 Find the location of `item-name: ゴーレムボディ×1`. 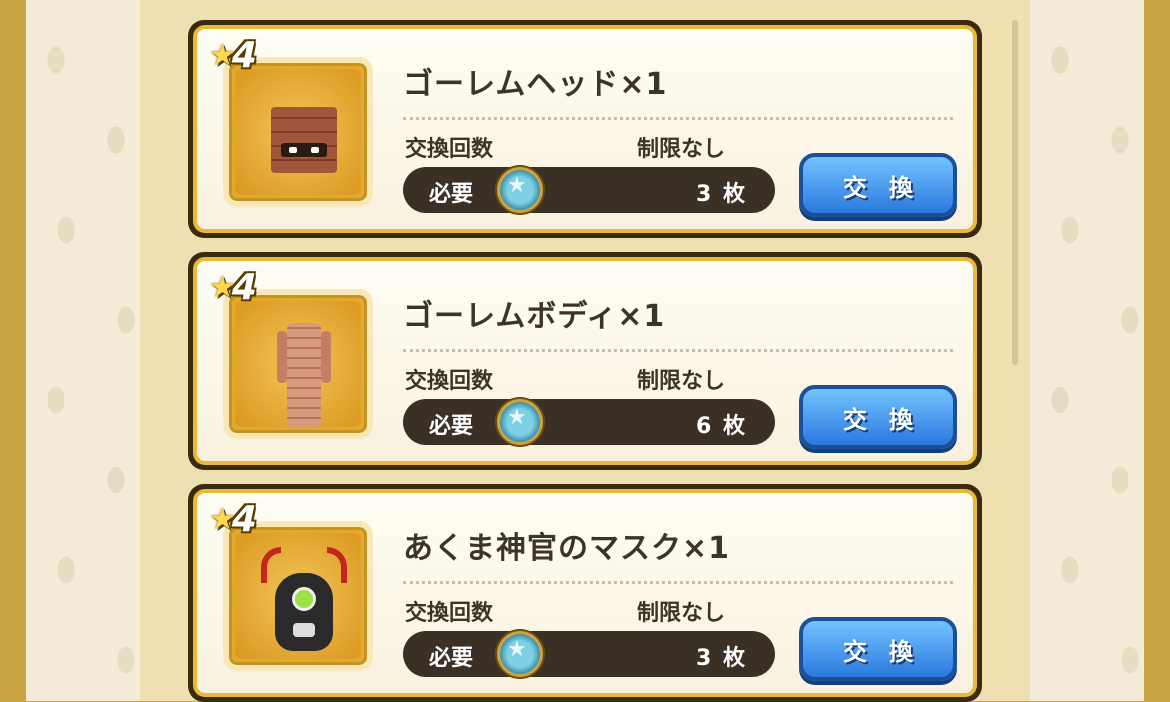

item-name: ゴーレムボディ×1 is located at coordinates (534, 316).